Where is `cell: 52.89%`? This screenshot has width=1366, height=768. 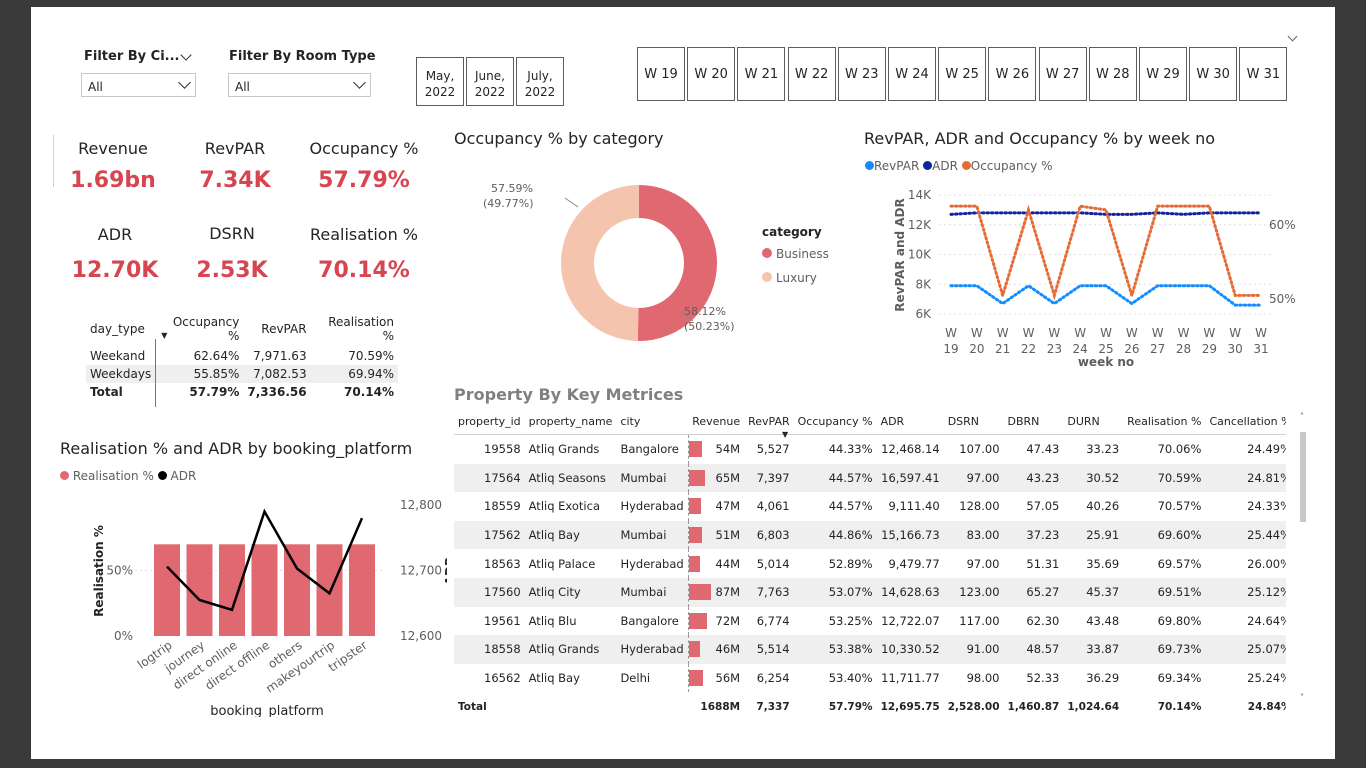
cell: 52.89% is located at coordinates (850, 563).